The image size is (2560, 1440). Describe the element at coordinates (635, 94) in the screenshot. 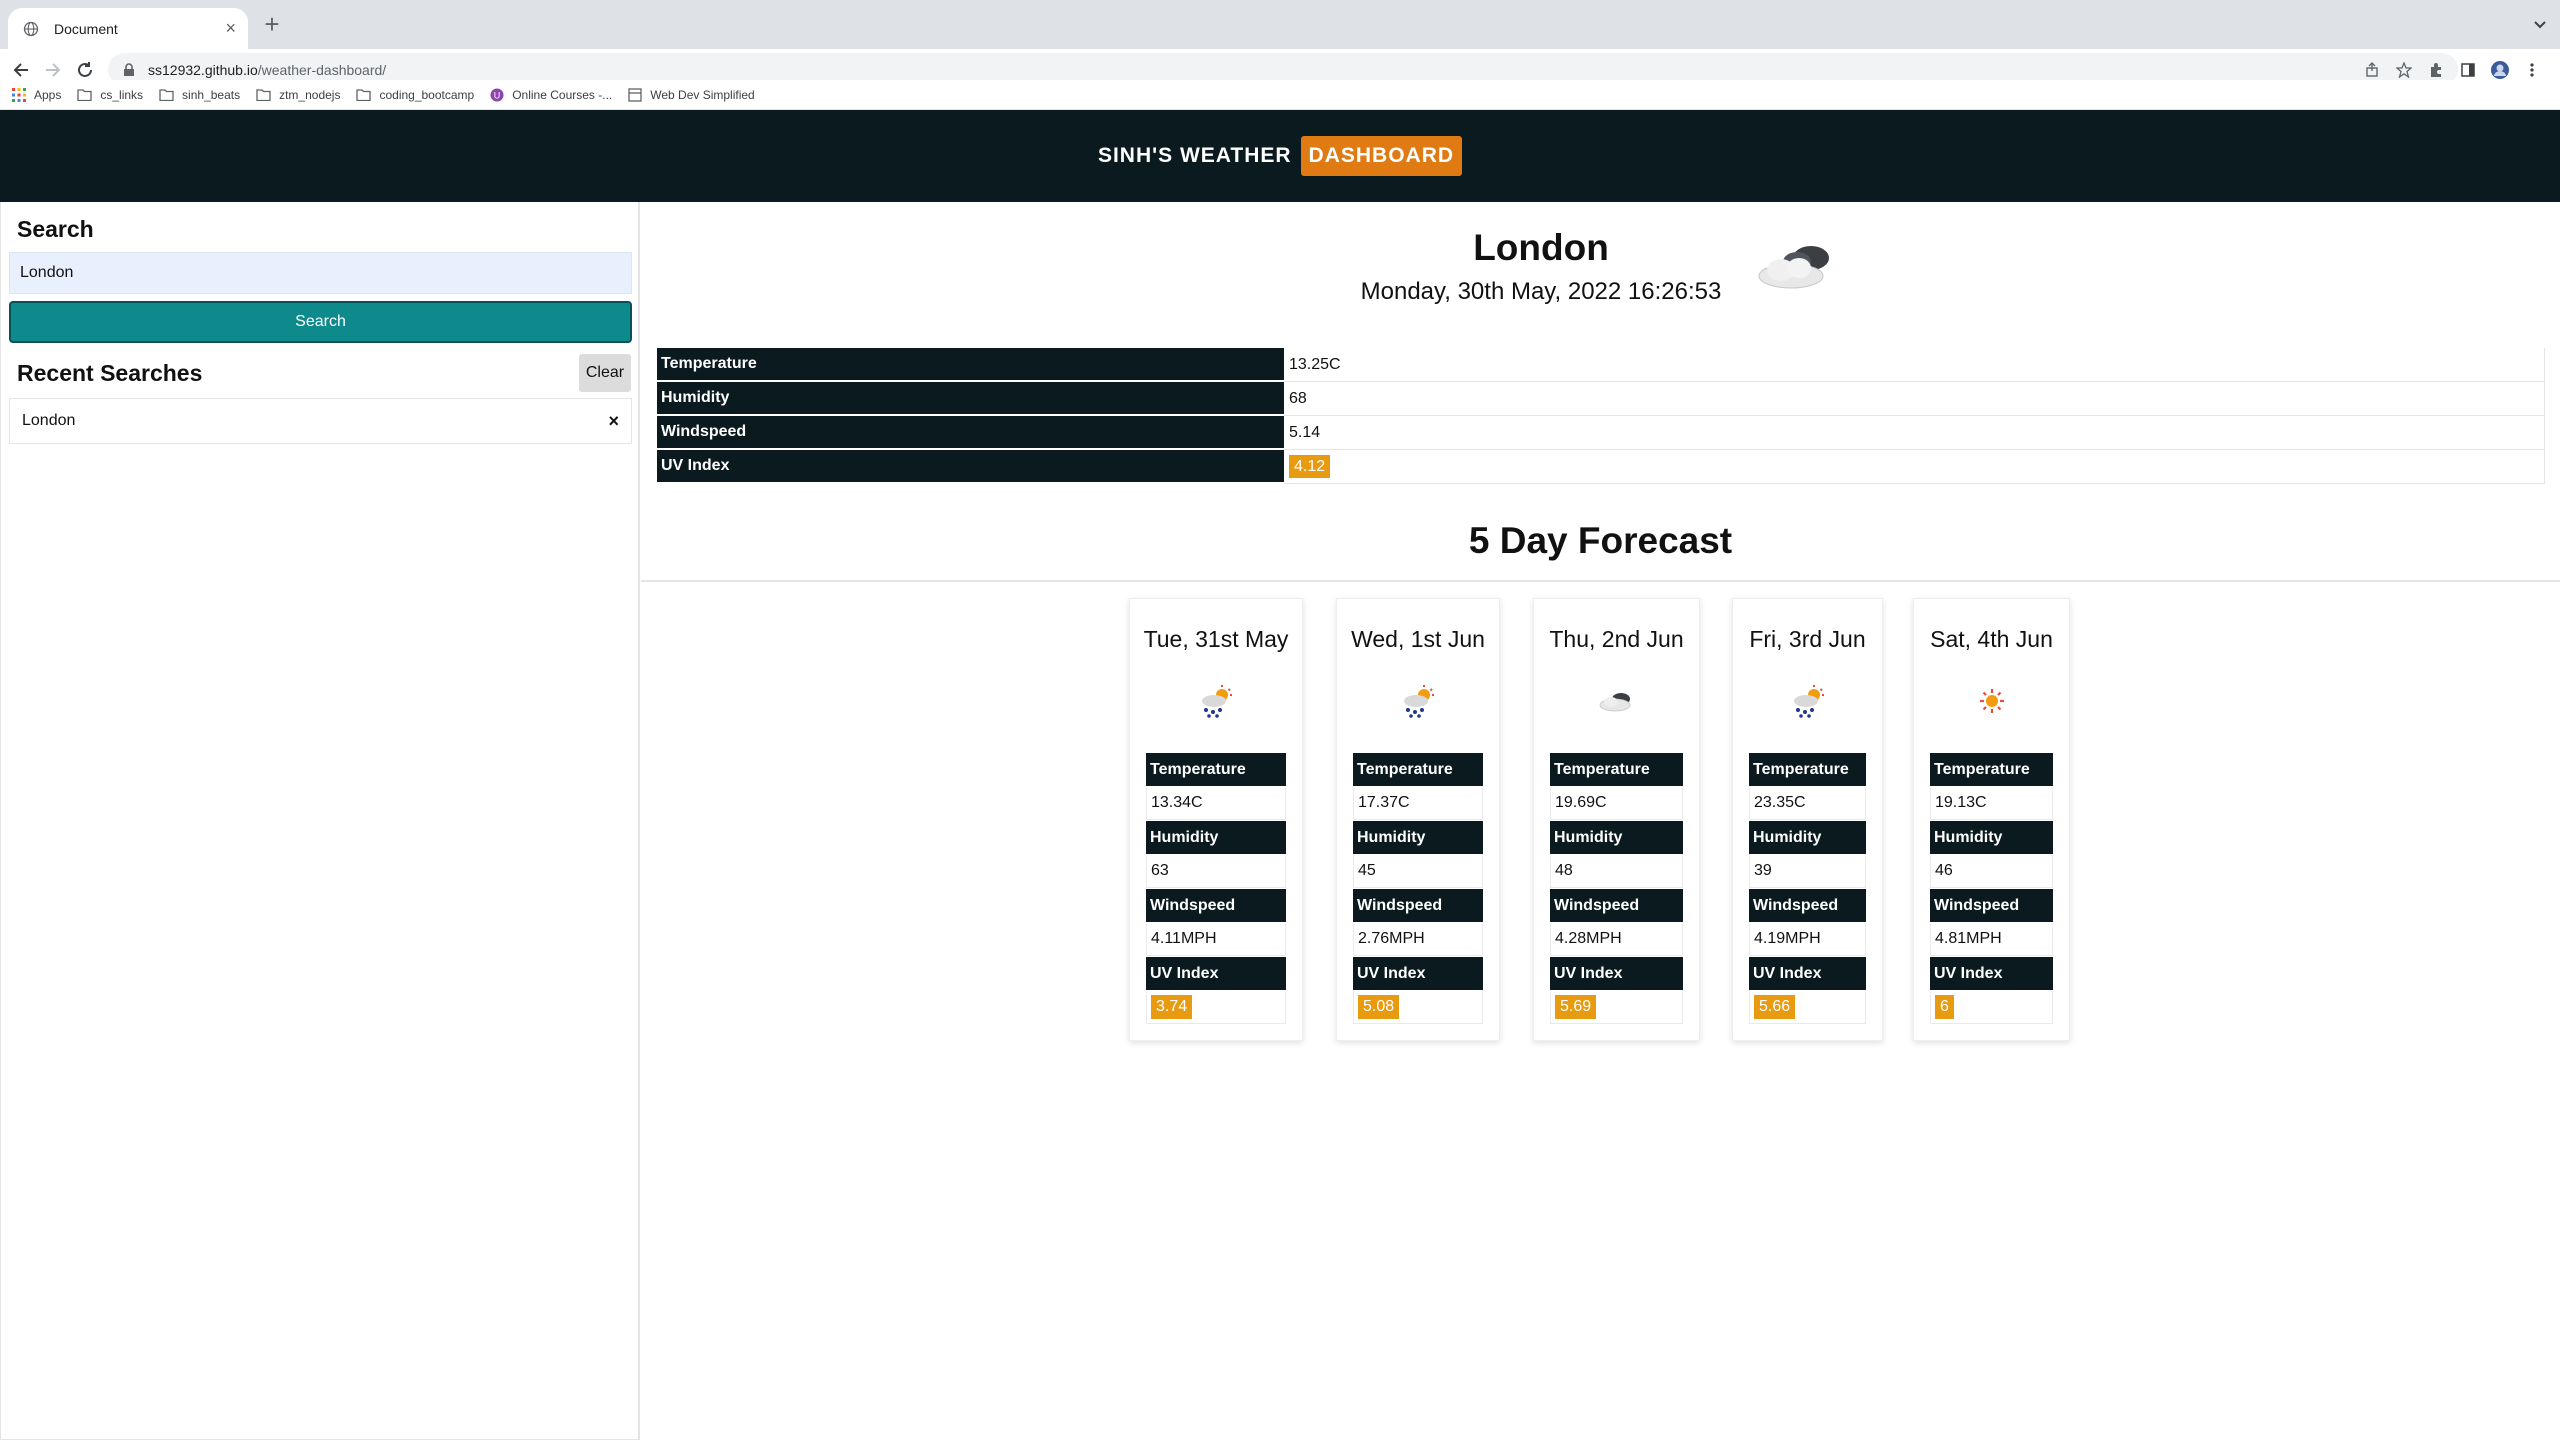

I see `site-icon` at that location.